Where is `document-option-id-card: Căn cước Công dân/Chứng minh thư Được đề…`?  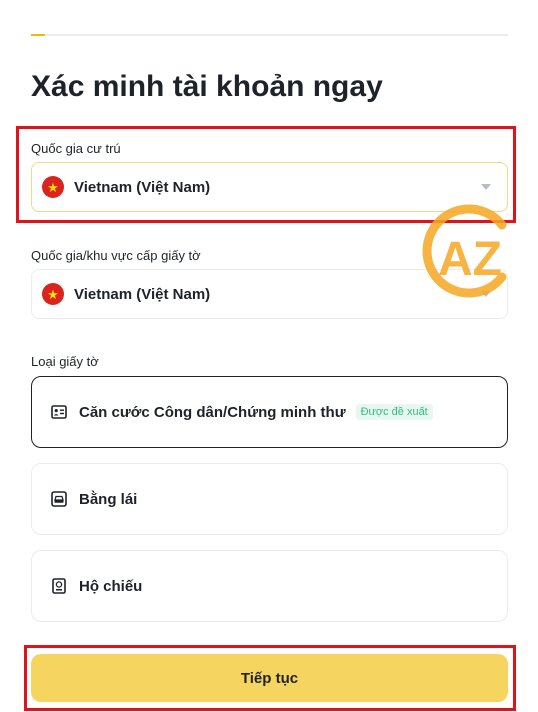
document-option-id-card: Căn cước Công dân/Chứng minh thư Được đề… is located at coordinates (269, 412).